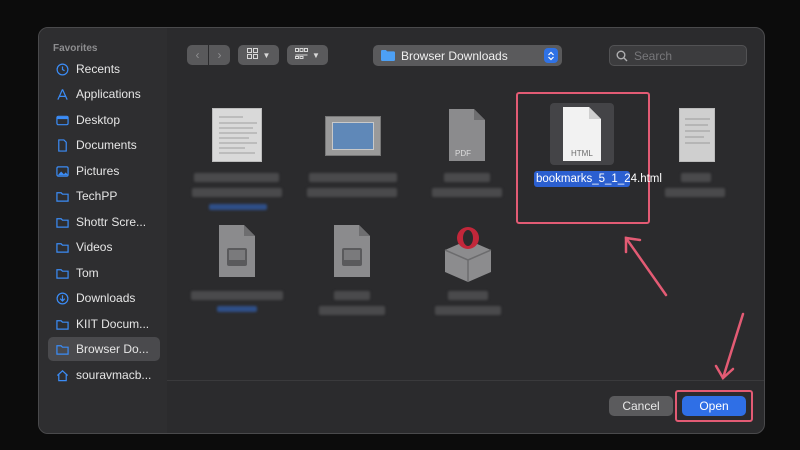 Image resolution: width=800 pixels, height=450 pixels. What do you see at coordinates (646, 266) in the screenshot?
I see `arrow-to-file` at bounding box center [646, 266].